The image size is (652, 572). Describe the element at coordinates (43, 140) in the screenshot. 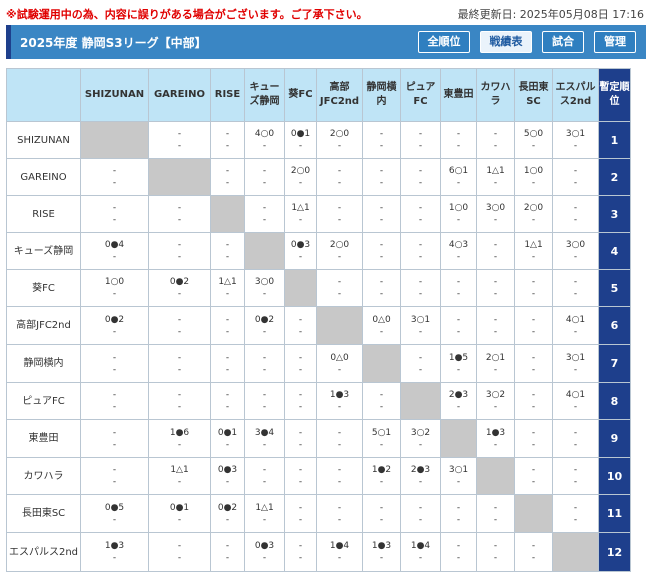

I see `row-team-name: SHIZUNAN` at that location.